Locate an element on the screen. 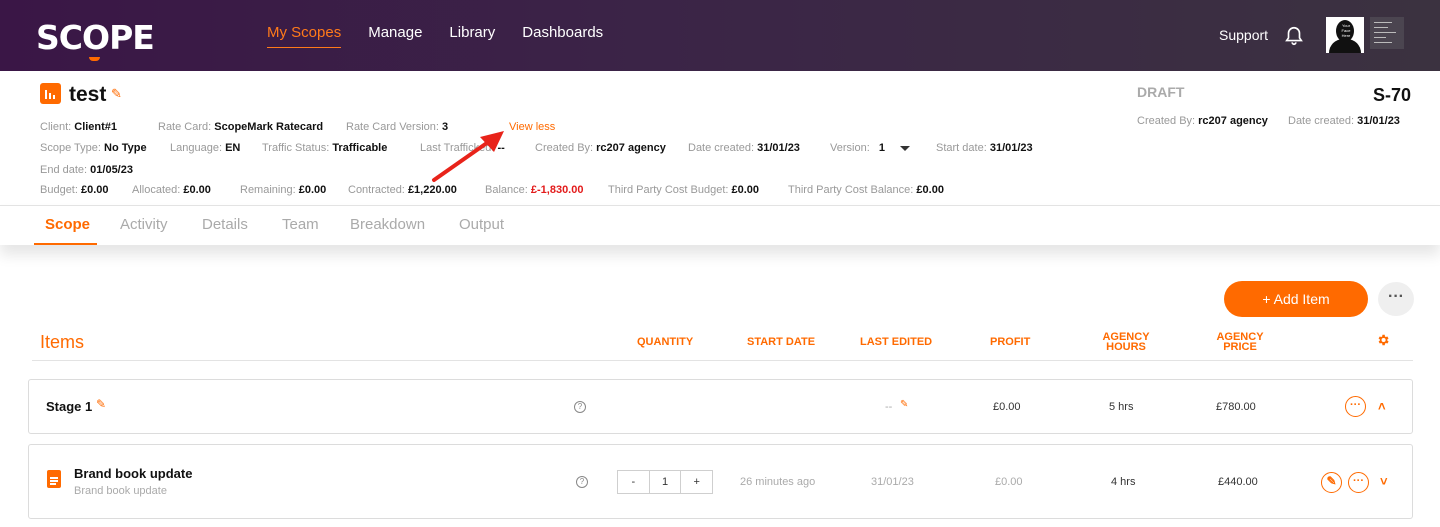  stage-name: Stage 1 is located at coordinates (69, 406).